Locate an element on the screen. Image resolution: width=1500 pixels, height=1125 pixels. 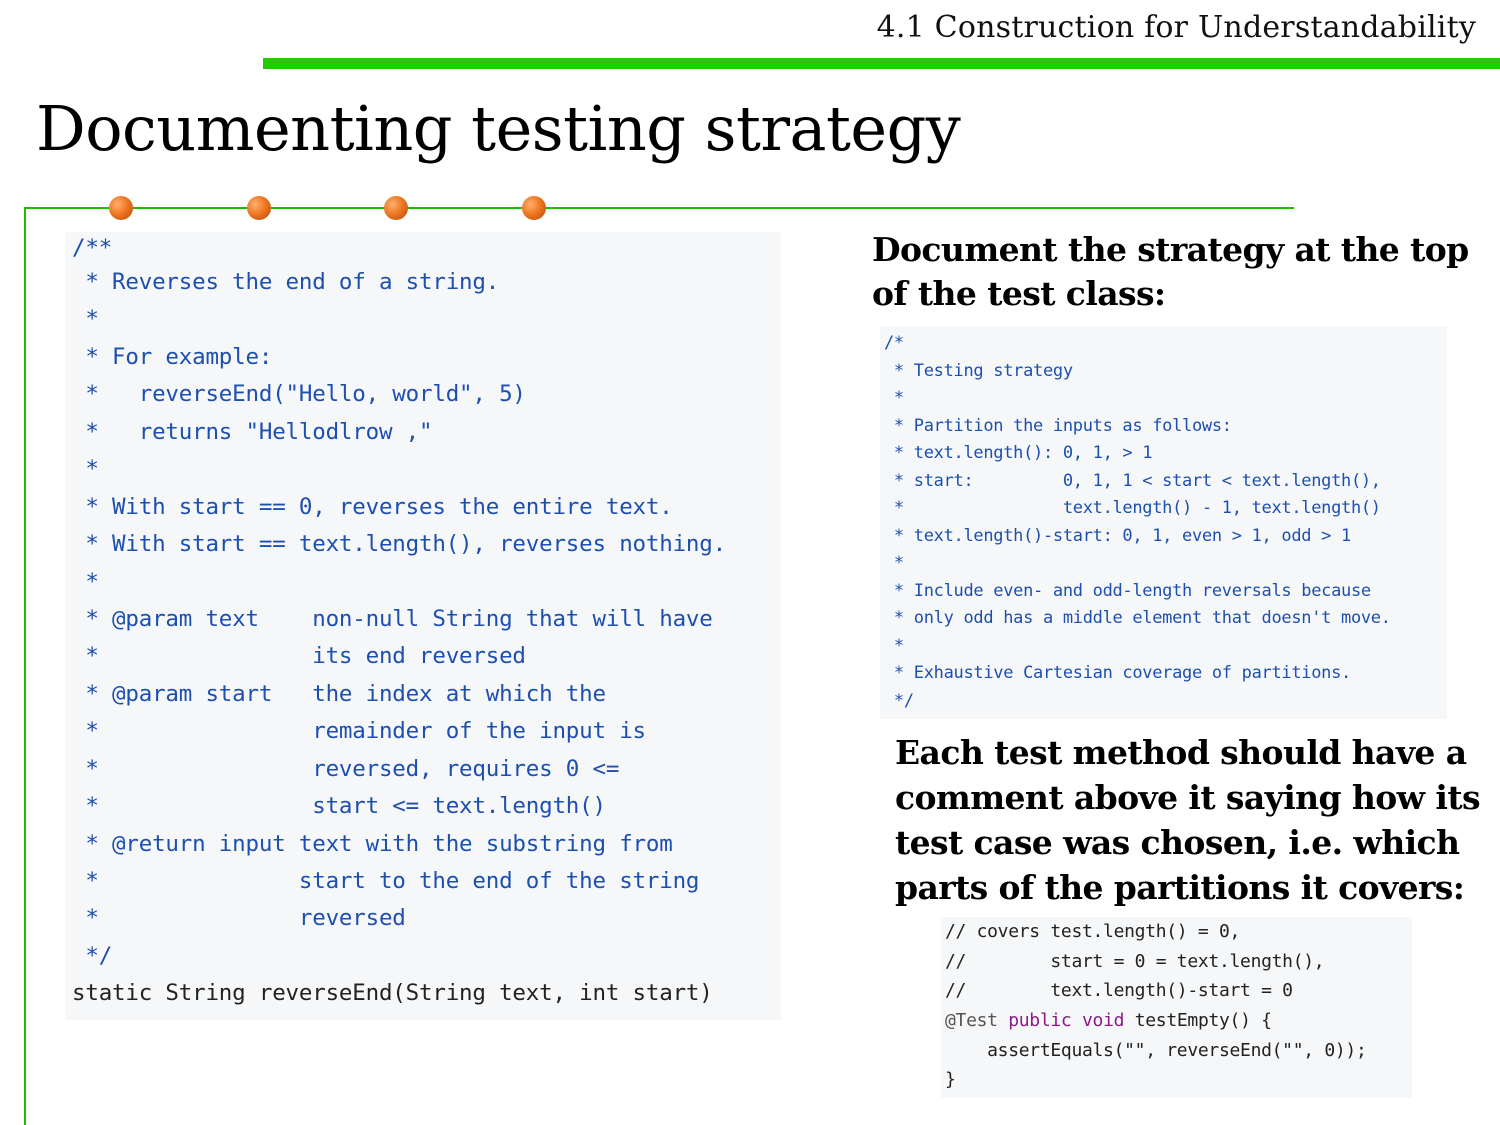
slide-title: Documenting testing strategy is located at coordinates (498, 128).